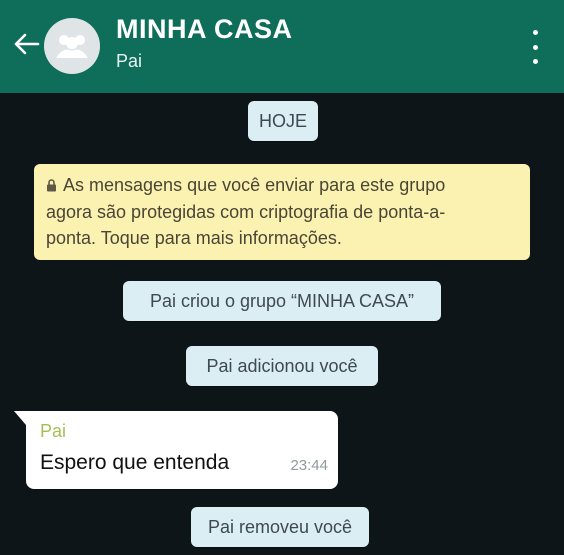  What do you see at coordinates (280, 527) in the screenshot?
I see `system-message-removed: Pai removeu você` at bounding box center [280, 527].